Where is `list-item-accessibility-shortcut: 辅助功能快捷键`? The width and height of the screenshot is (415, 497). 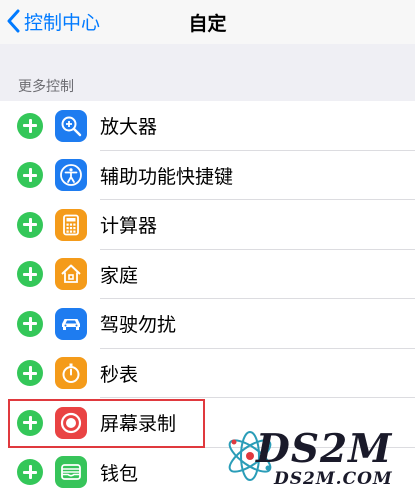 list-item-accessibility-shortcut: 辅助功能快捷键 is located at coordinates (207, 176).